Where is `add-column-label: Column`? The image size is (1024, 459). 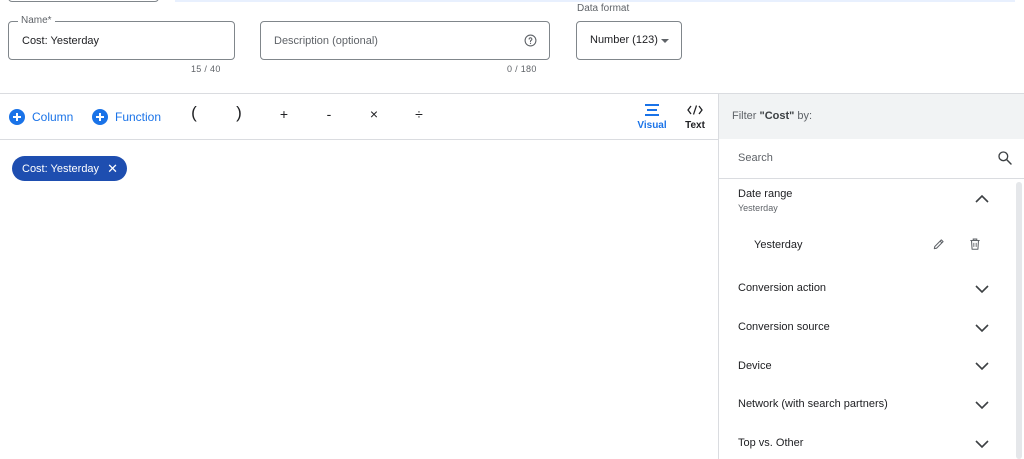
add-column-label: Column is located at coordinates (53, 116).